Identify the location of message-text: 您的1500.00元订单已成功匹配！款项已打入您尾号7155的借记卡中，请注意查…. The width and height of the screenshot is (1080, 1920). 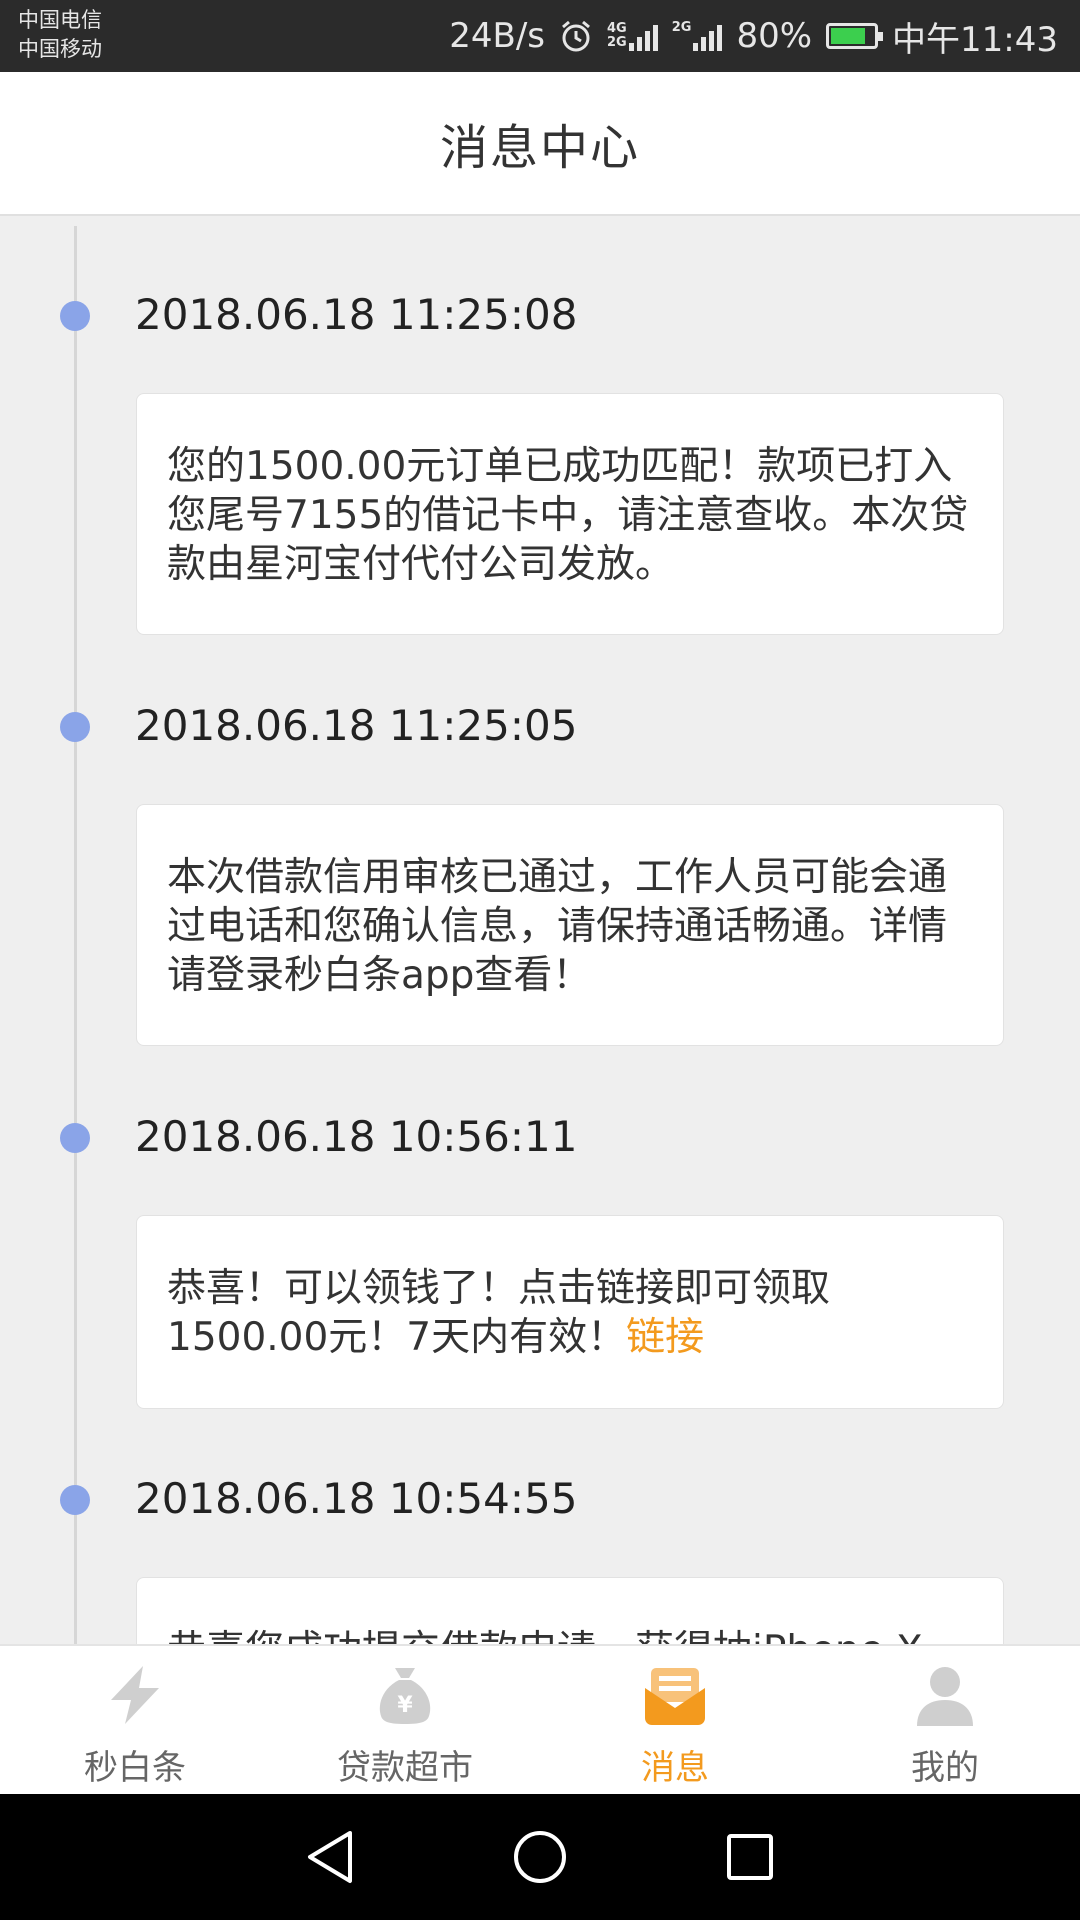
(568, 515).